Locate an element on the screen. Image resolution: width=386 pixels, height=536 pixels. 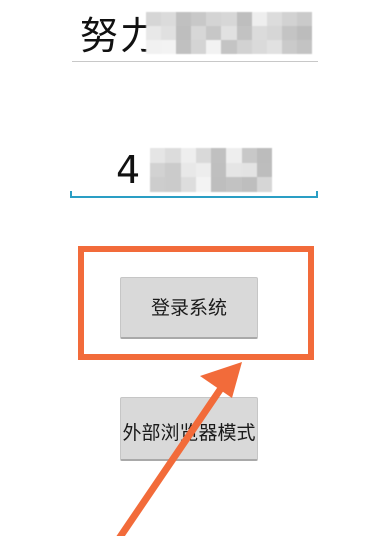
login-button: 登录系统 is located at coordinates (189, 308).